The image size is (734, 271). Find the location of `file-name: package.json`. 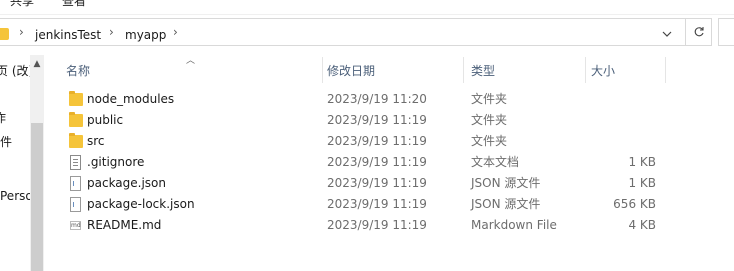

file-name: package.json is located at coordinates (127, 183).